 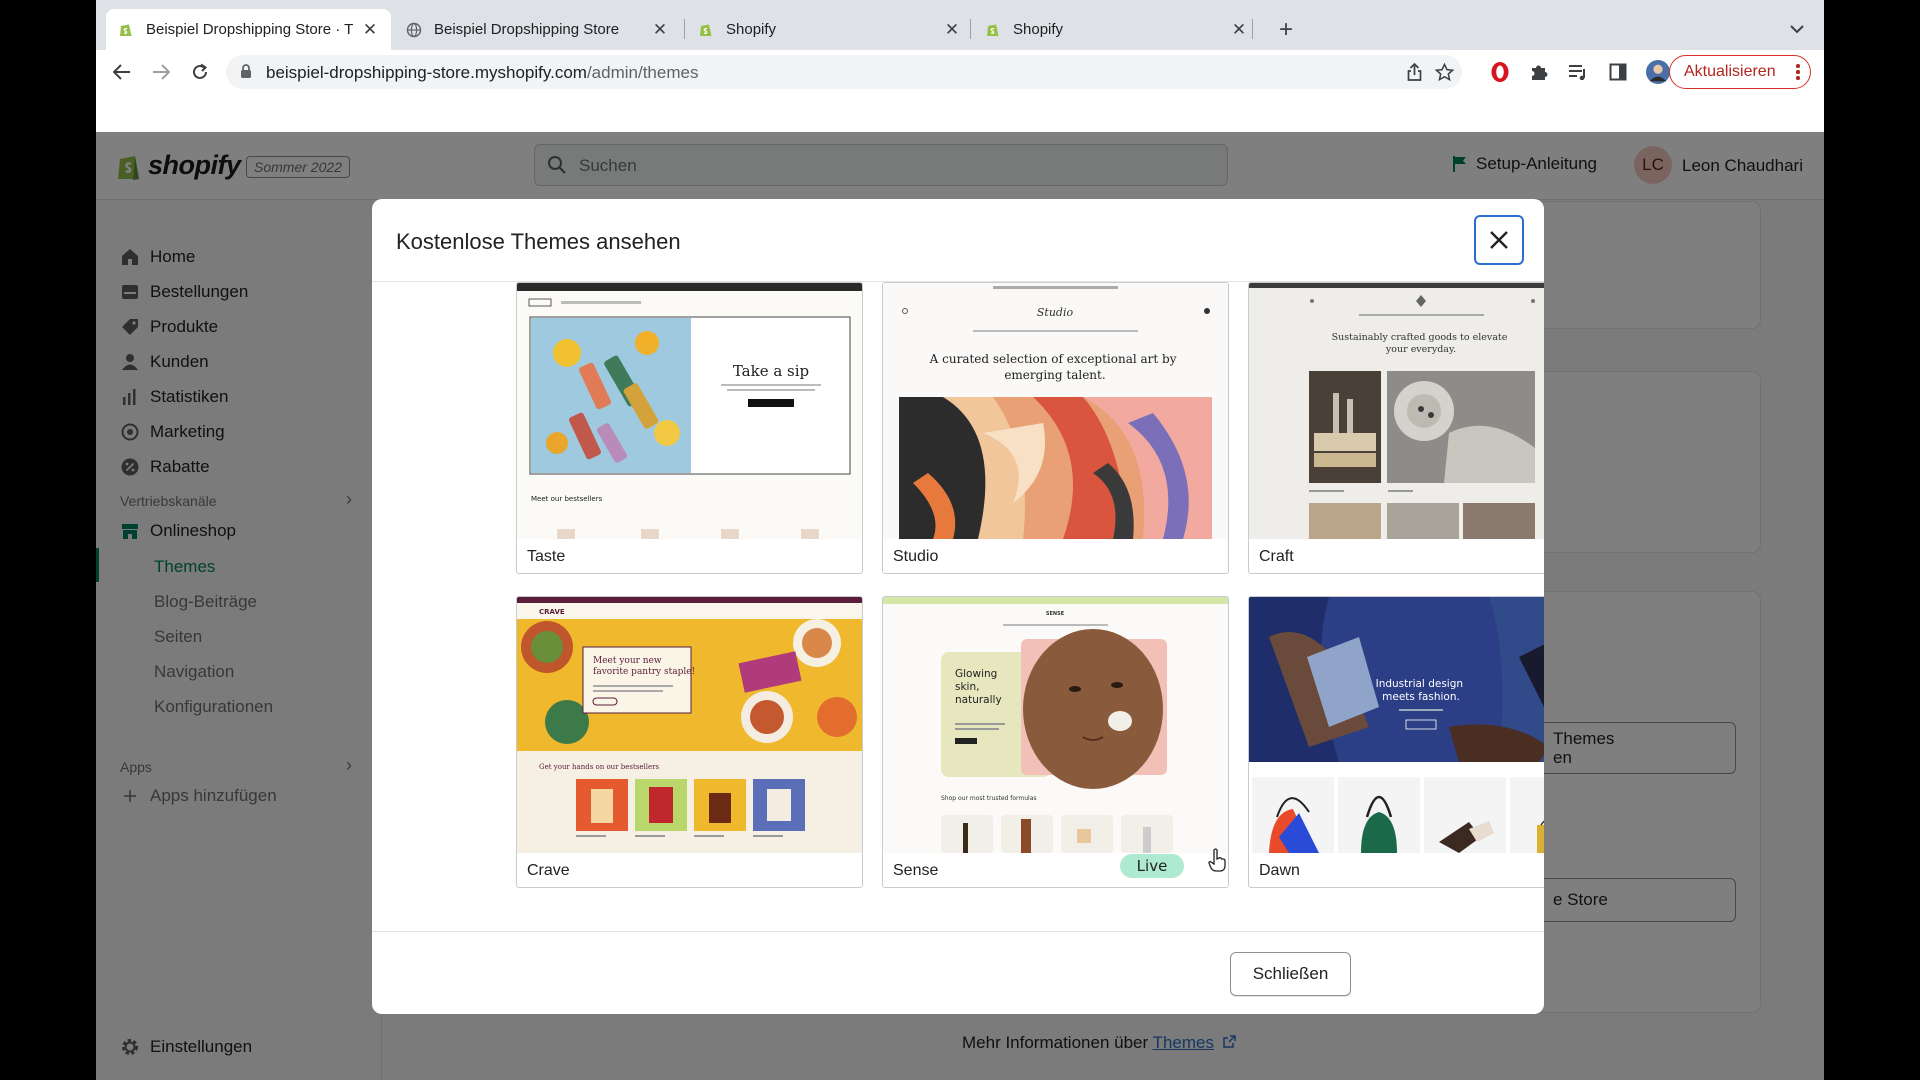 What do you see at coordinates (1578, 72) in the screenshot?
I see `media-queue-icon` at bounding box center [1578, 72].